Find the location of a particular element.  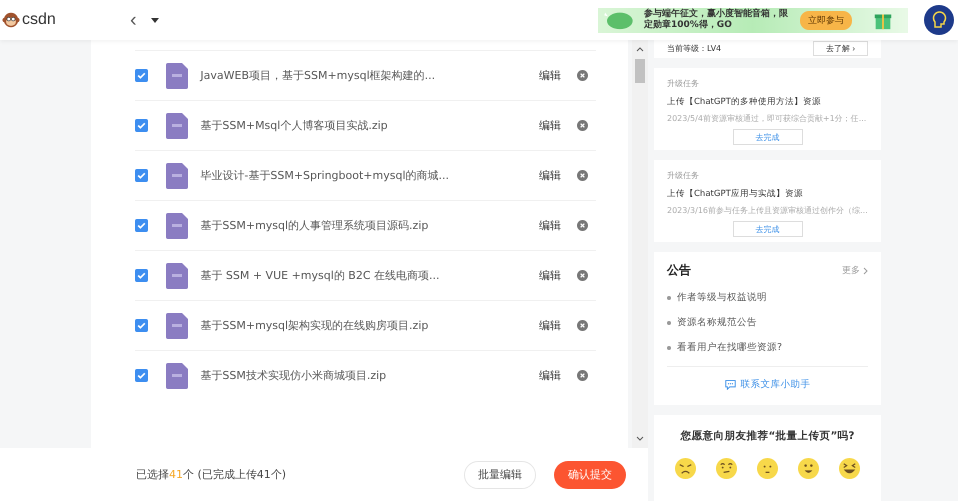

scroll-thumb is located at coordinates (640, 71).